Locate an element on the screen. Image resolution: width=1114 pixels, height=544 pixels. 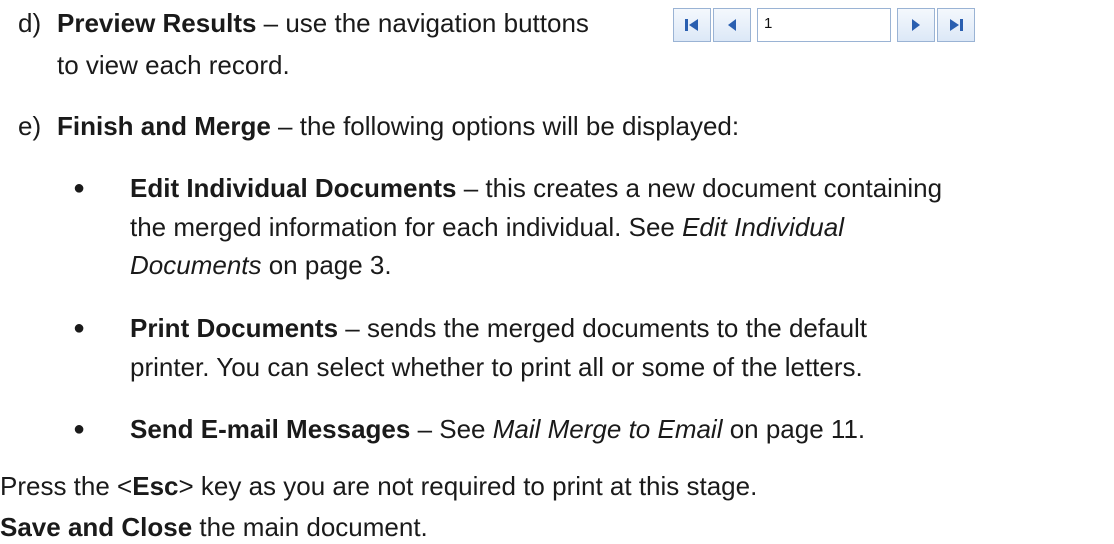
first-record-button is located at coordinates (692, 25).